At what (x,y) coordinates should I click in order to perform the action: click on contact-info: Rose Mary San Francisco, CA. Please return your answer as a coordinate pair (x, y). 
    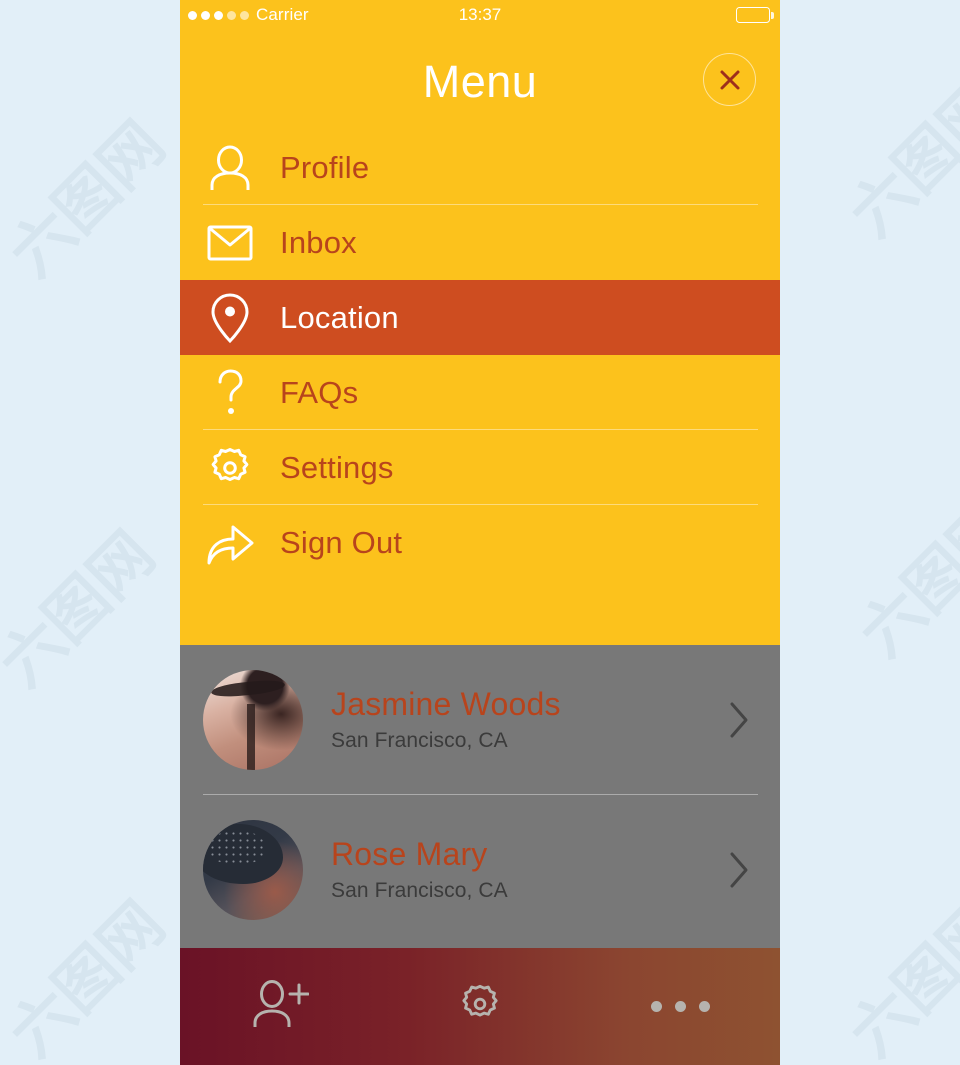
    Looking at the image, I should click on (419, 869).